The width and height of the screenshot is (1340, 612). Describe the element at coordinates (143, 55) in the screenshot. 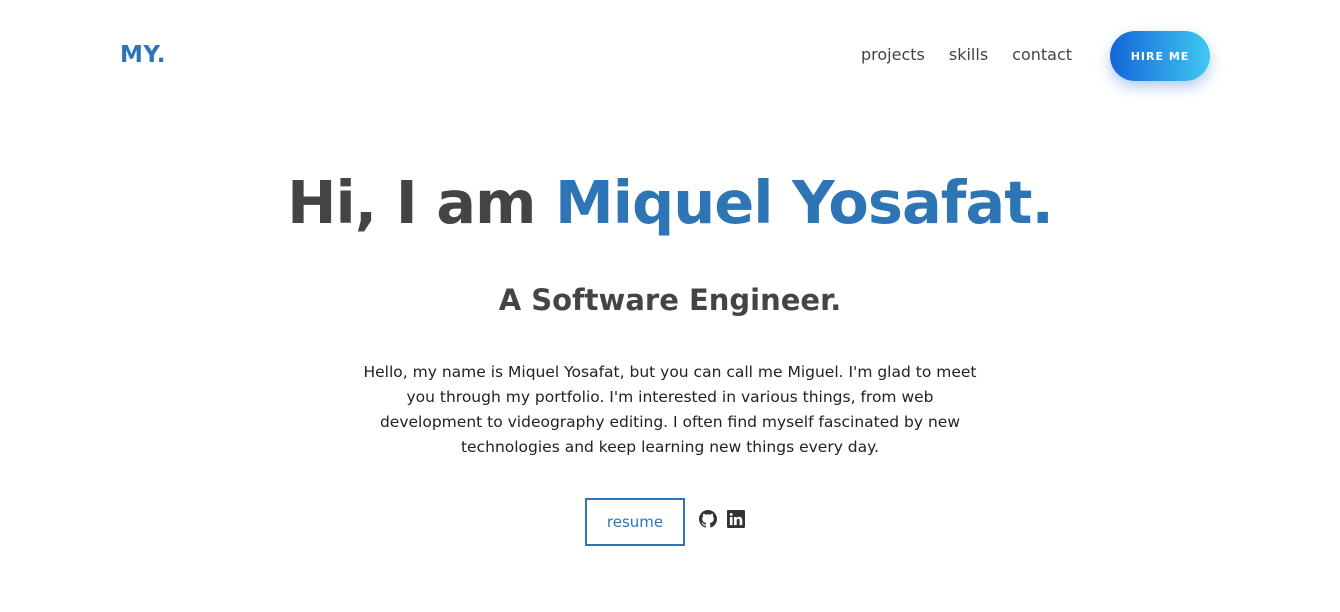

I see `logo: MY.` at that location.